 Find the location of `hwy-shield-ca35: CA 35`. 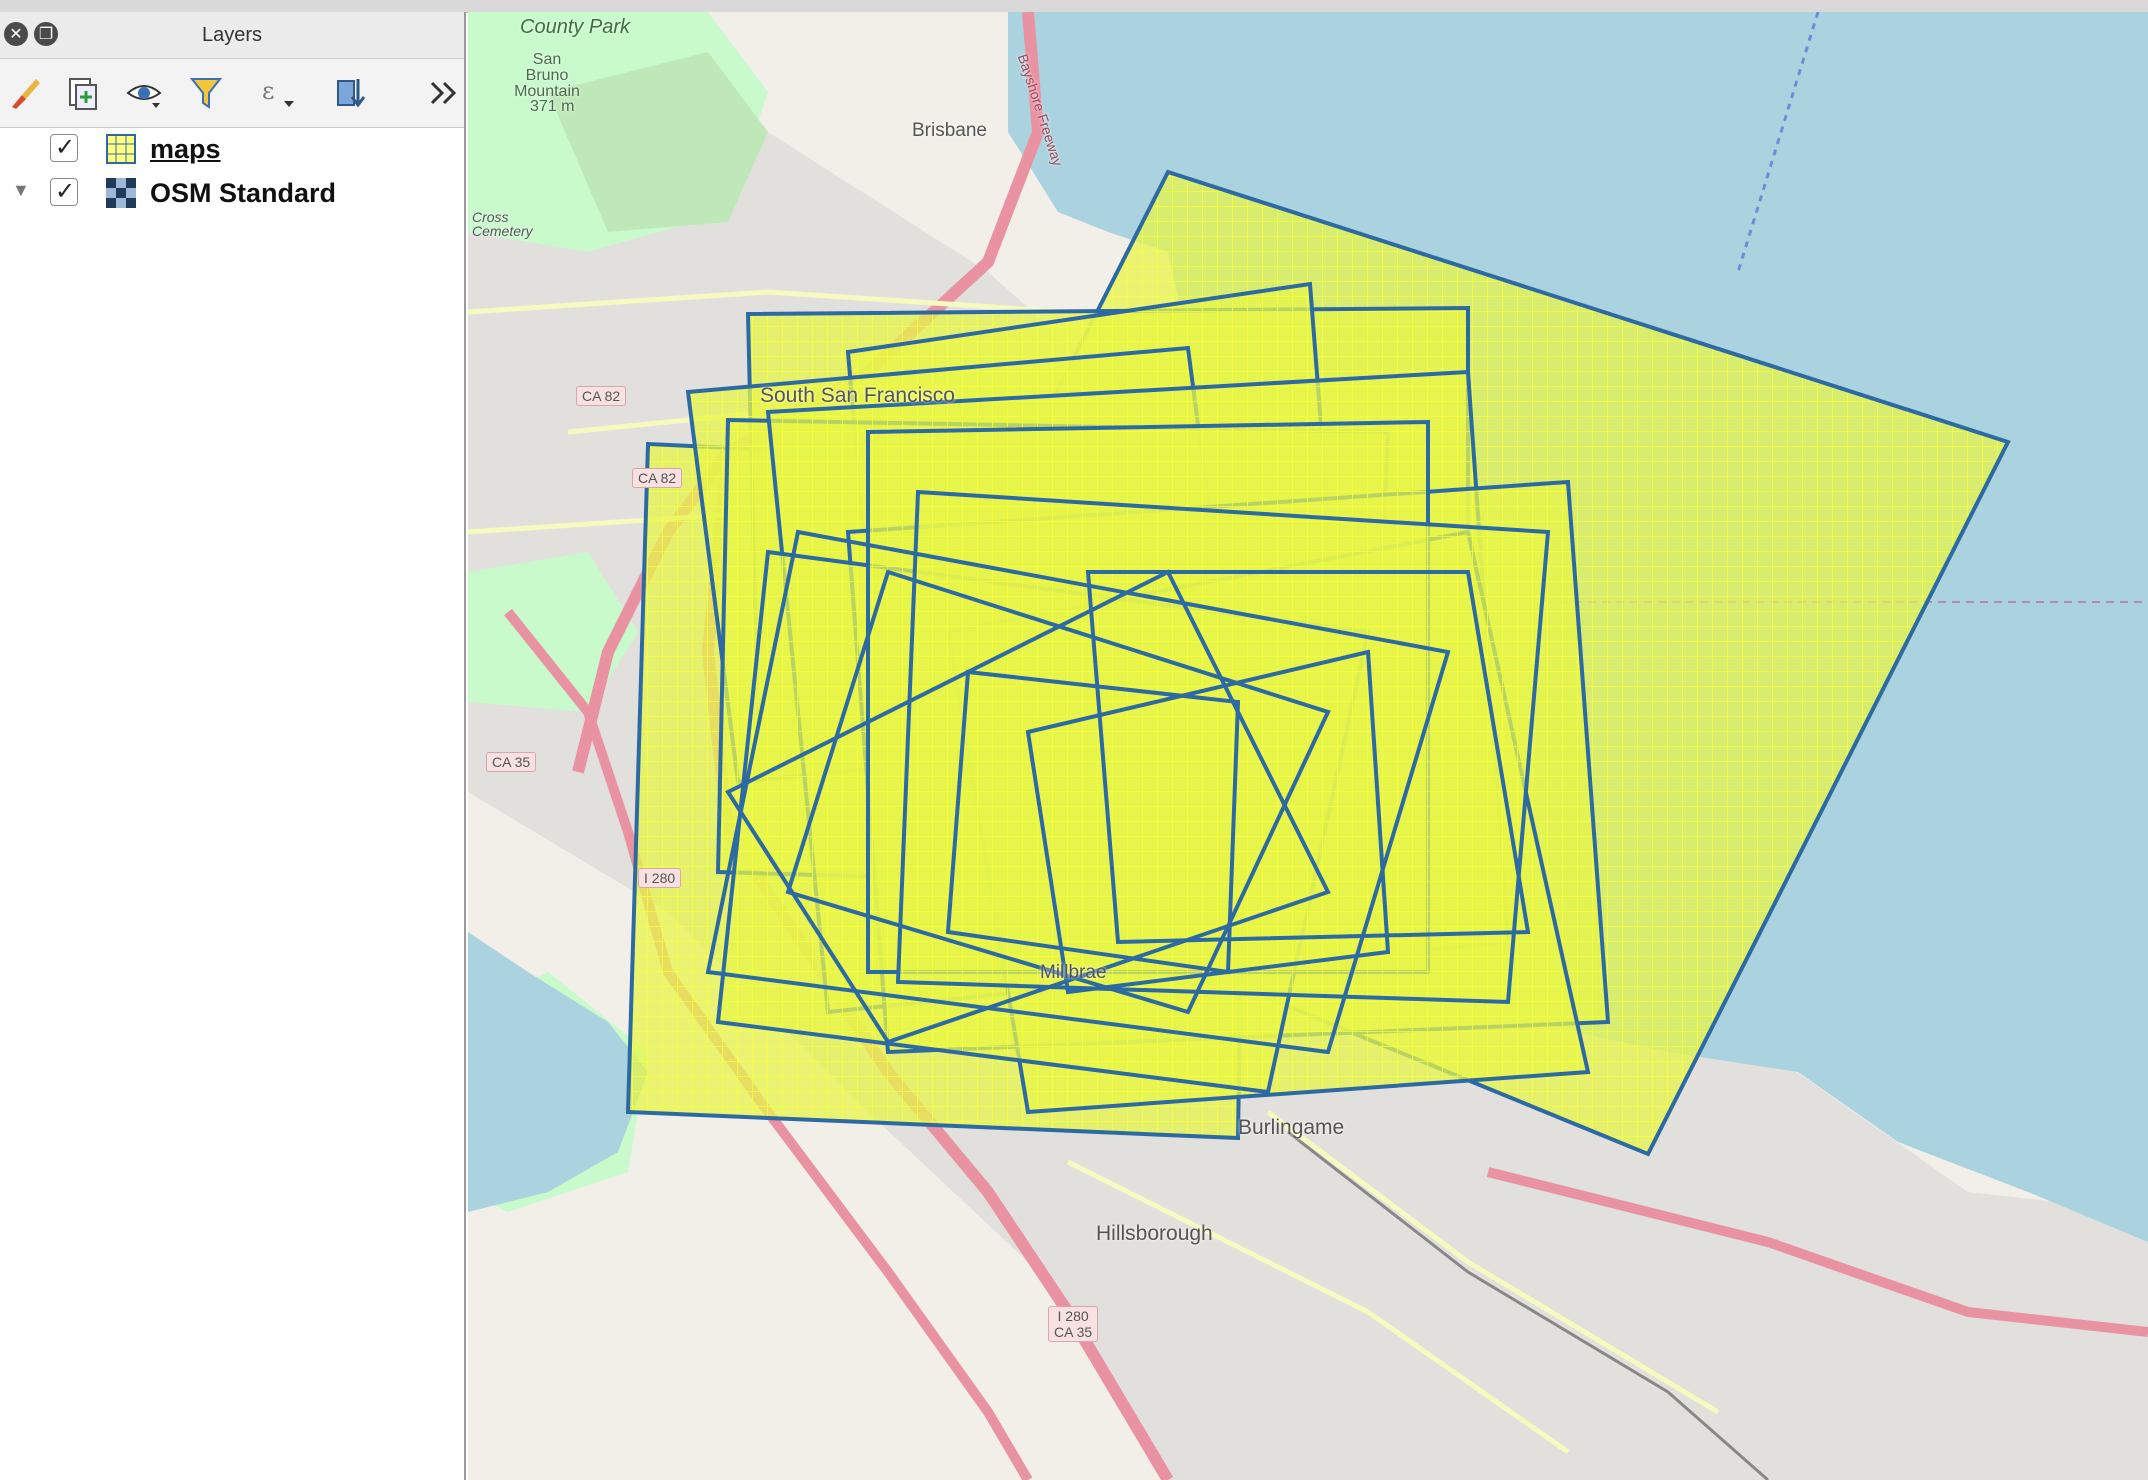

hwy-shield-ca35: CA 35 is located at coordinates (511, 762).